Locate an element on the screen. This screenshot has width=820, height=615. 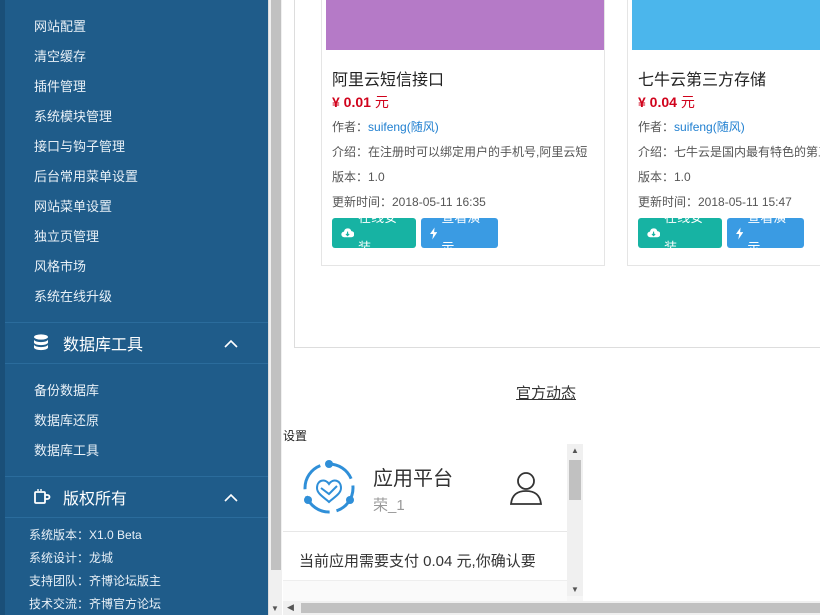
plugin-price: ¥ 0.04 元 is located at coordinates (666, 102).